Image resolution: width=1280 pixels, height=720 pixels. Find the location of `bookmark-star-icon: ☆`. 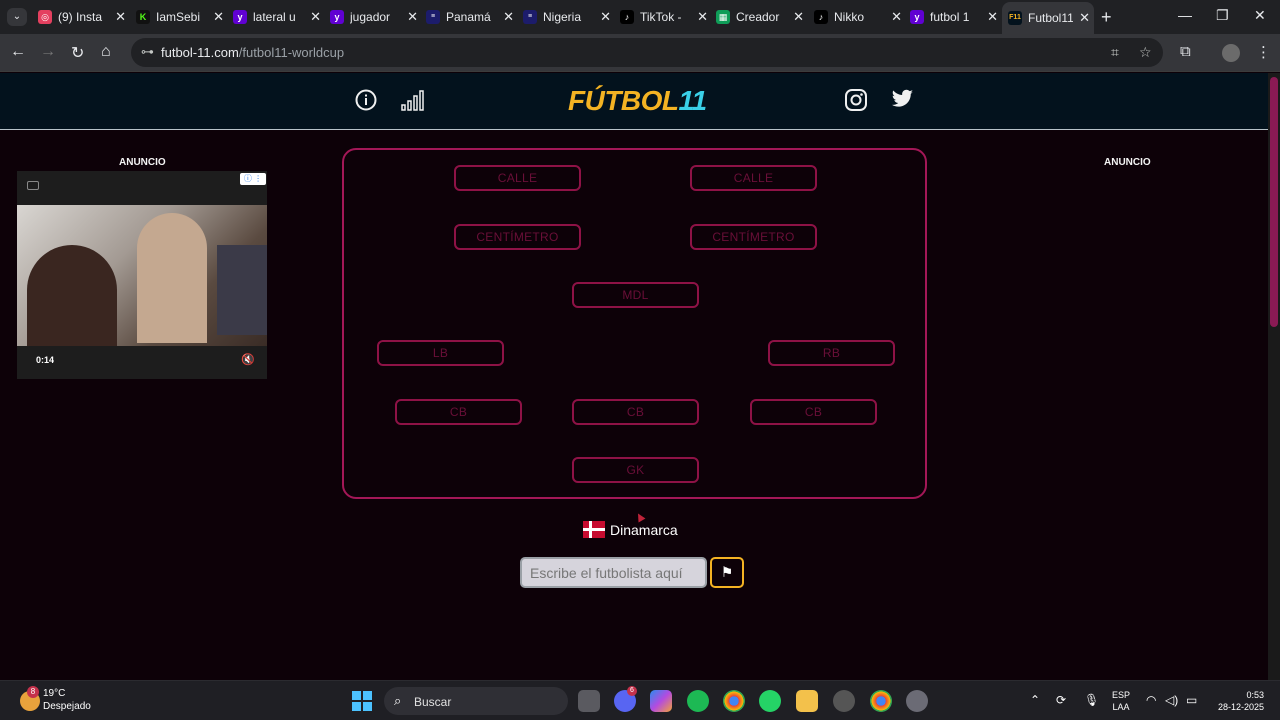

bookmark-star-icon: ☆ is located at coordinates (1145, 52).